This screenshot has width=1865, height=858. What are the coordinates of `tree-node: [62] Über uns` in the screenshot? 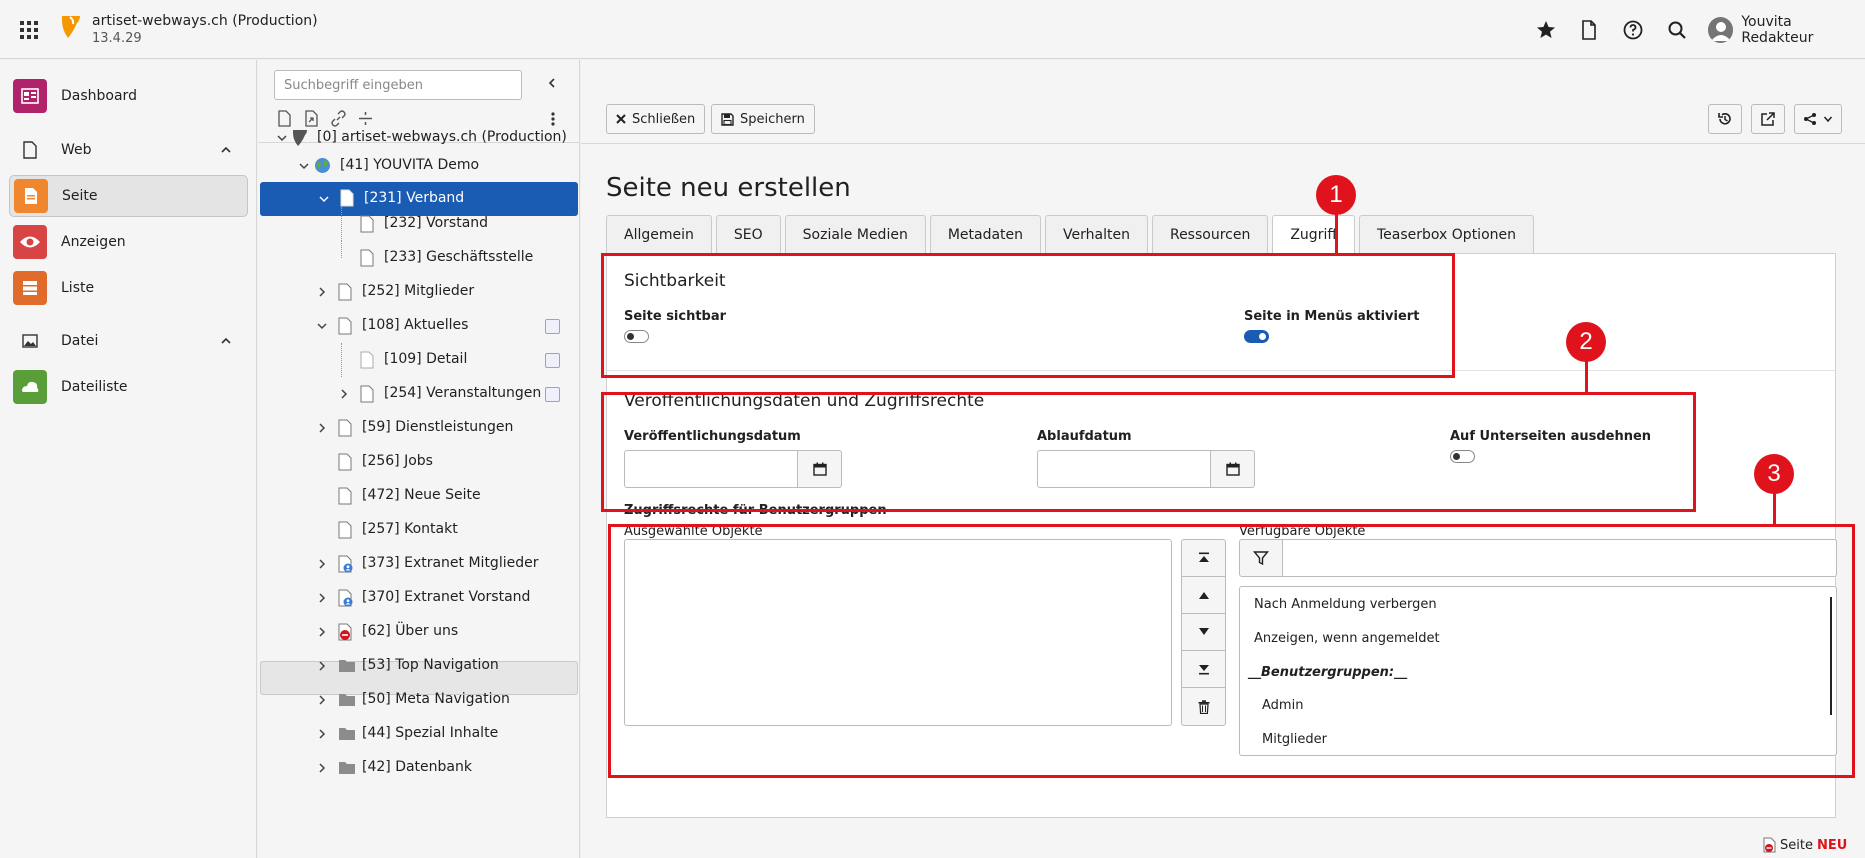 It's located at (417, 632).